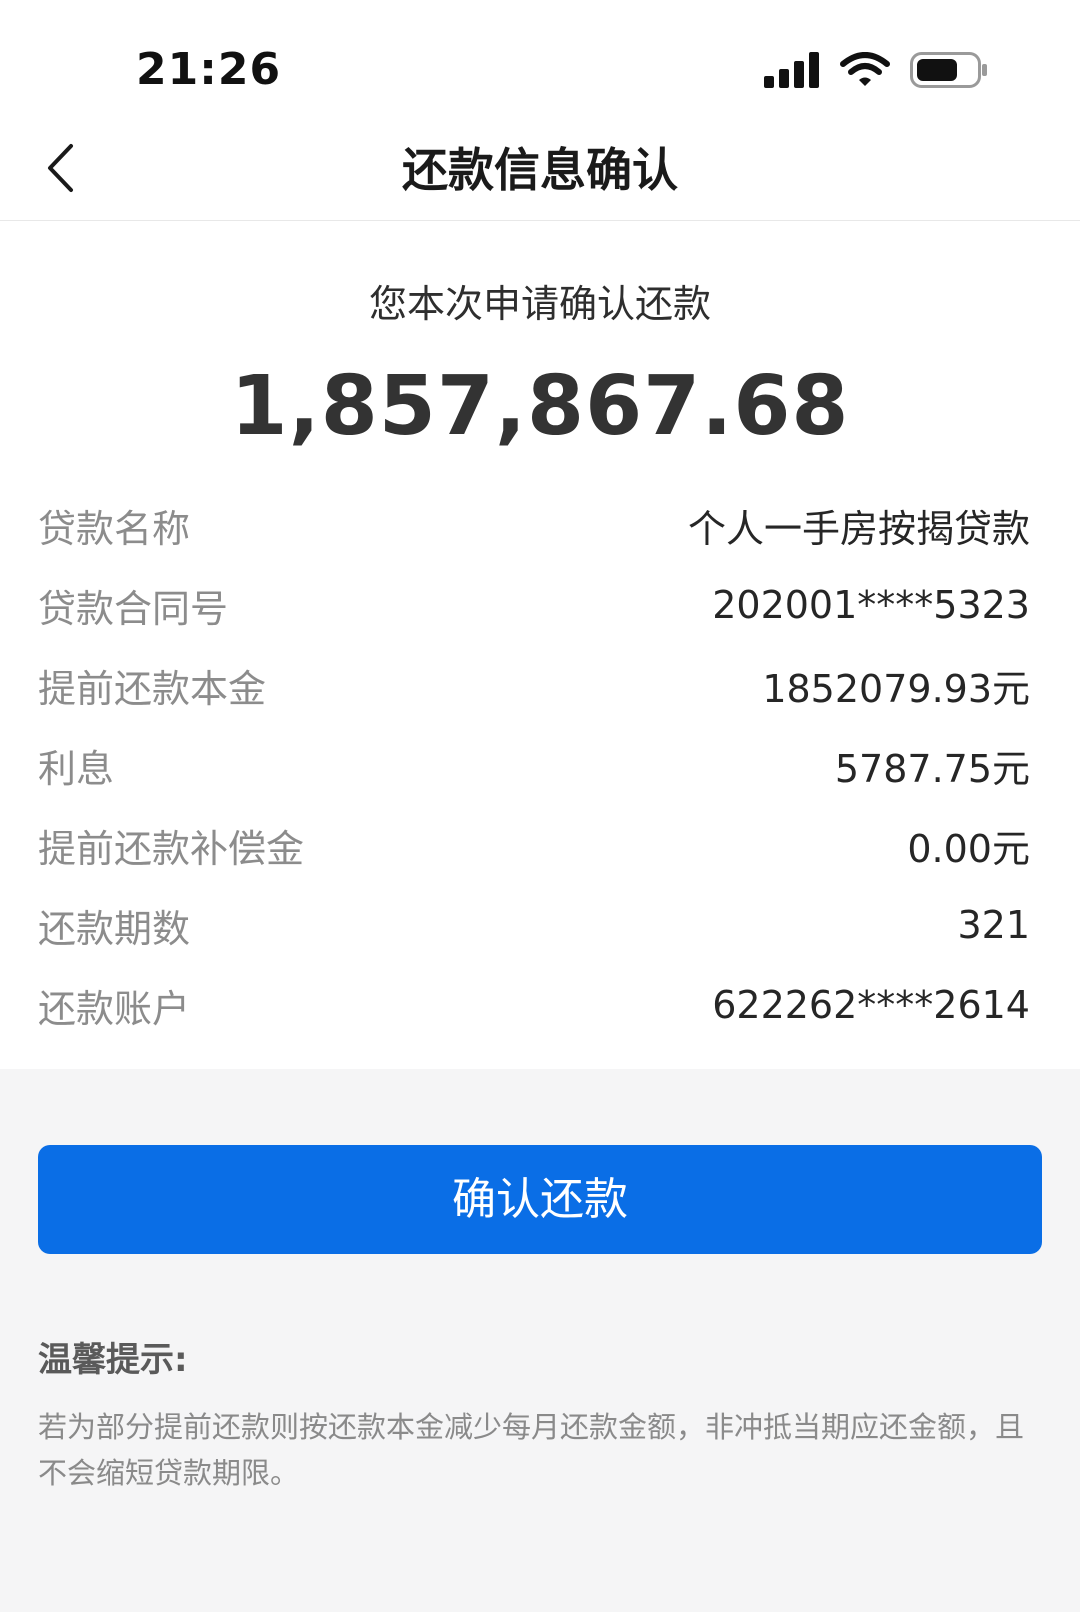  I want to click on detail-value: 321, so click(993, 925).